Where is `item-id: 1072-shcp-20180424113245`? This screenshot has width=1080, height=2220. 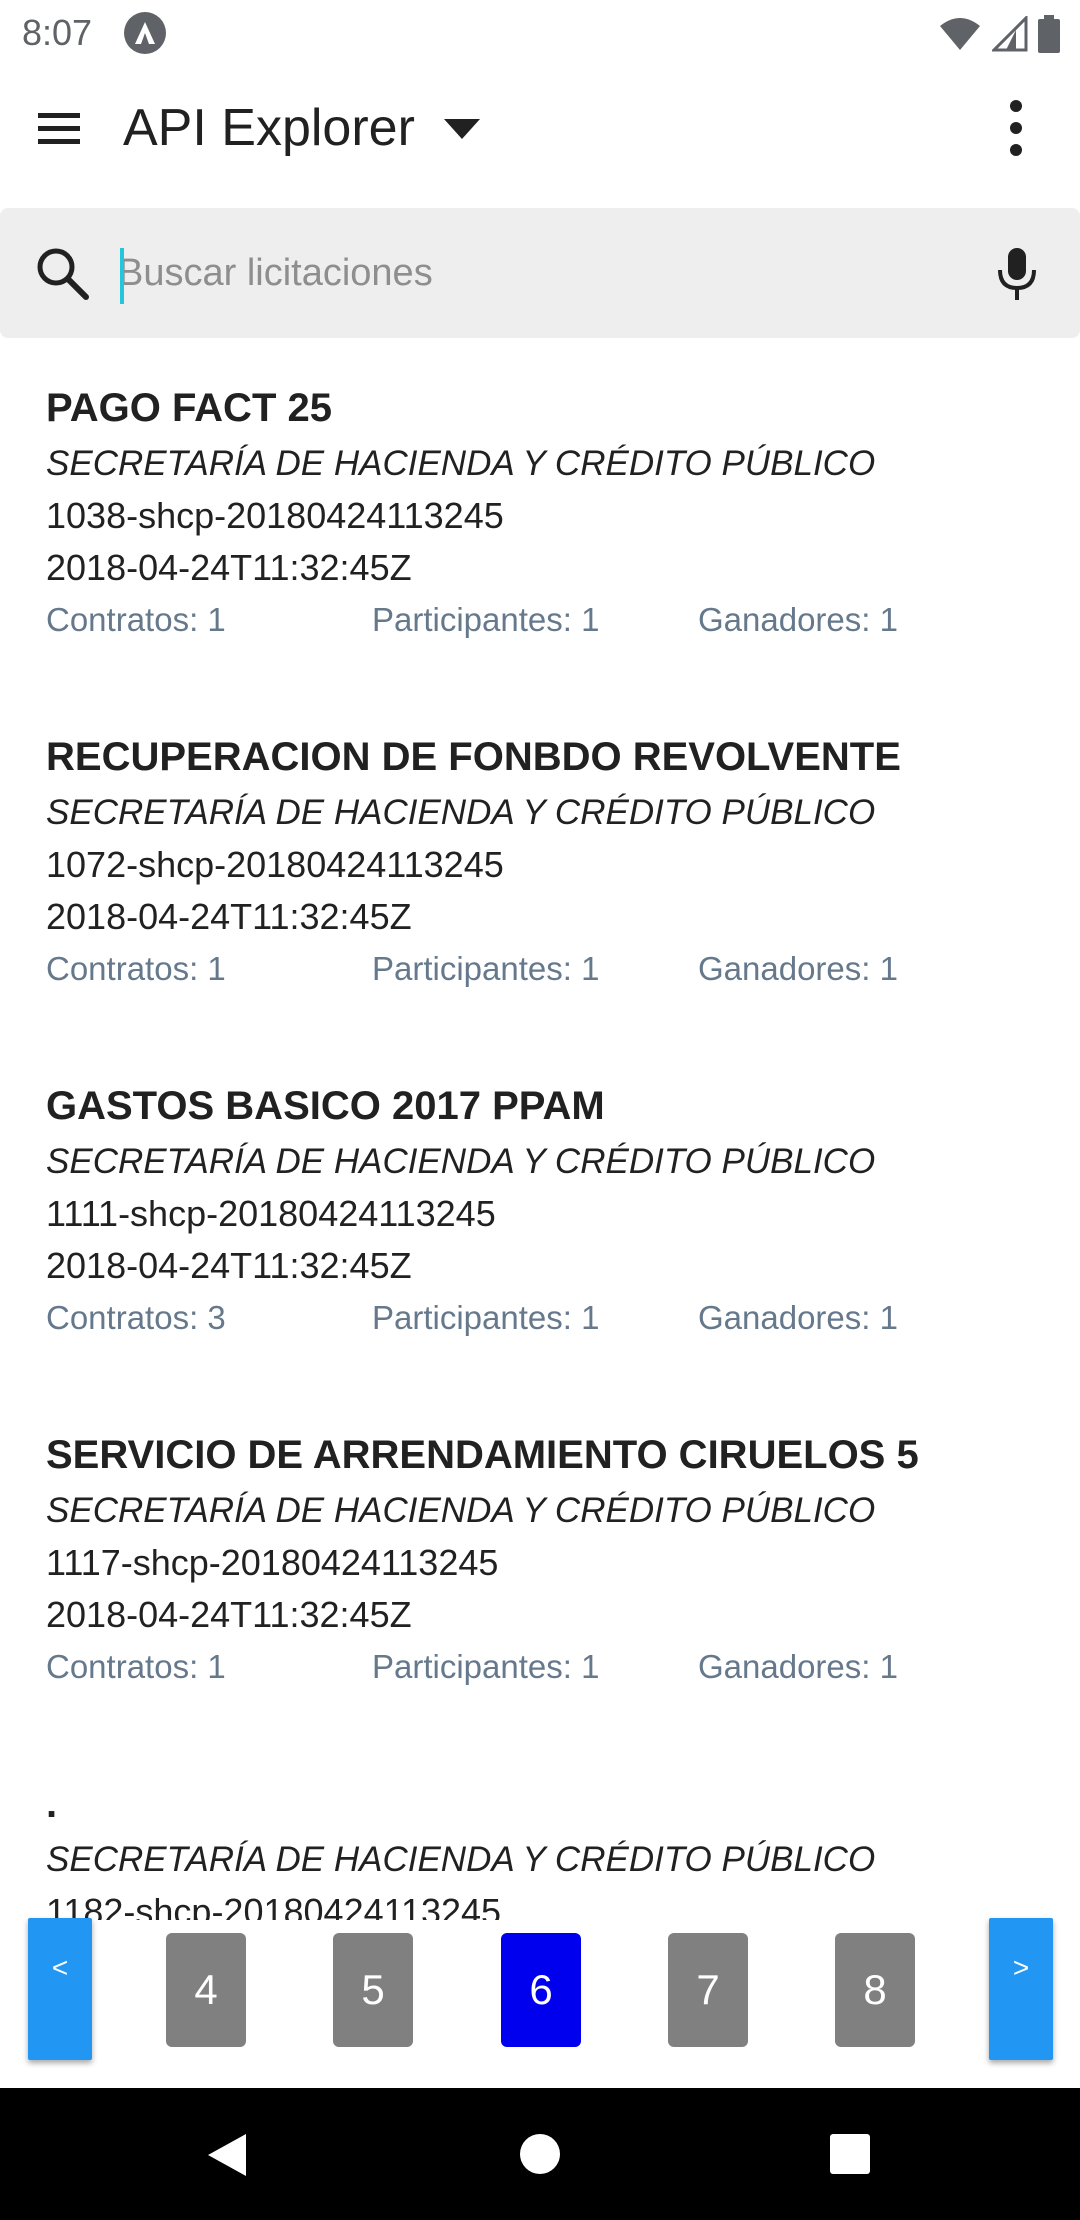 item-id: 1072-shcp-20180424113245 is located at coordinates (275, 864).